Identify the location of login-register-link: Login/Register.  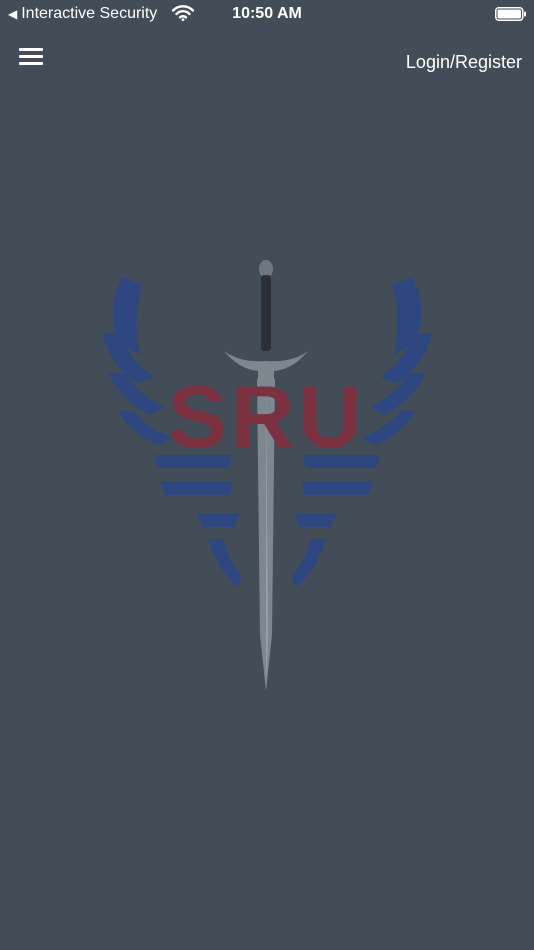
(464, 62).